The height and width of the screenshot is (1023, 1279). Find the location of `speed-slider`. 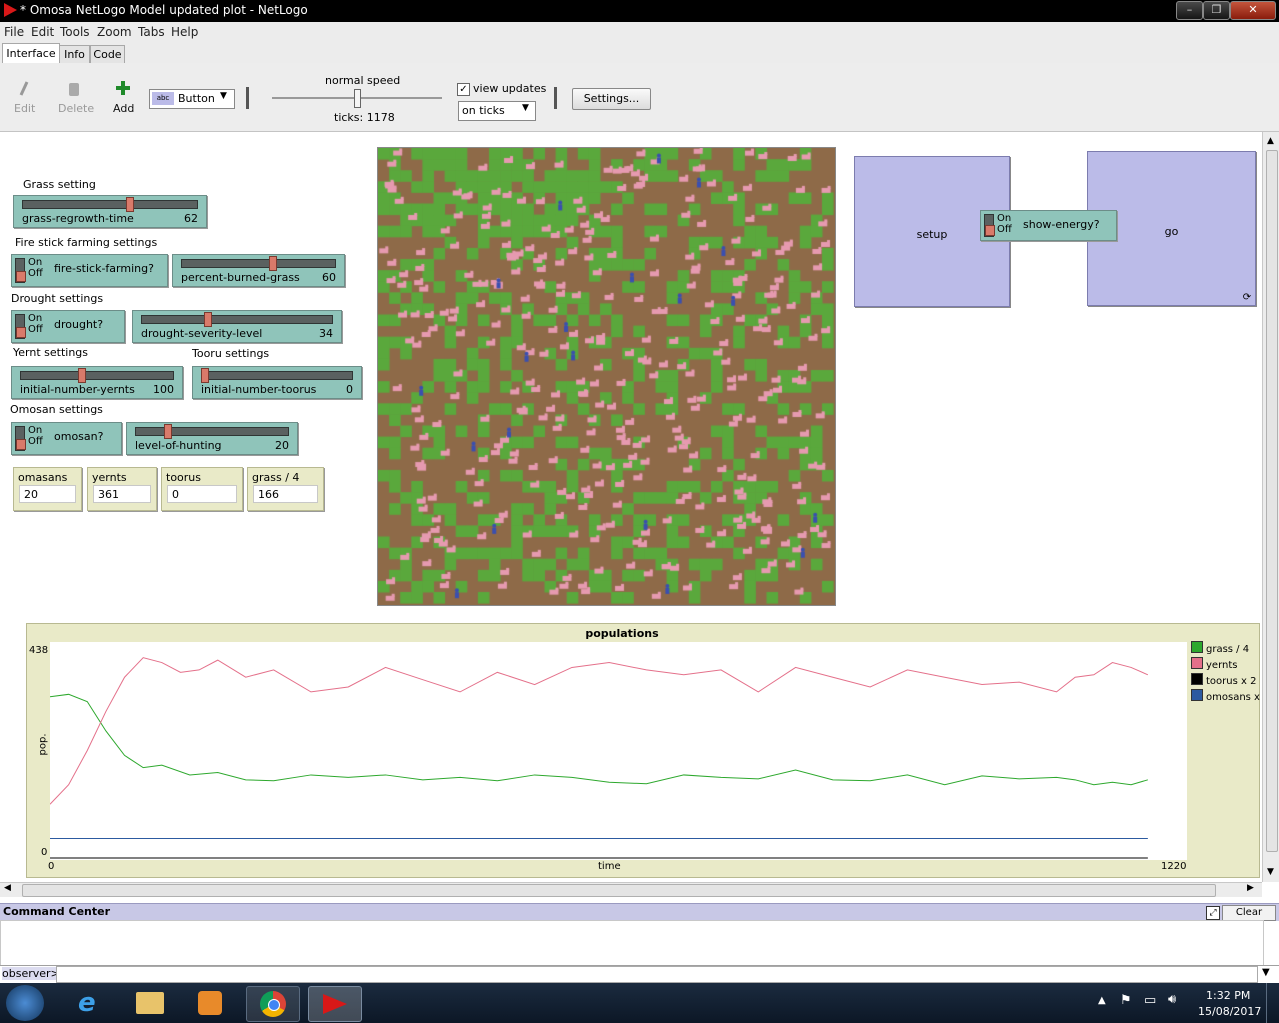

speed-slider is located at coordinates (357, 98).